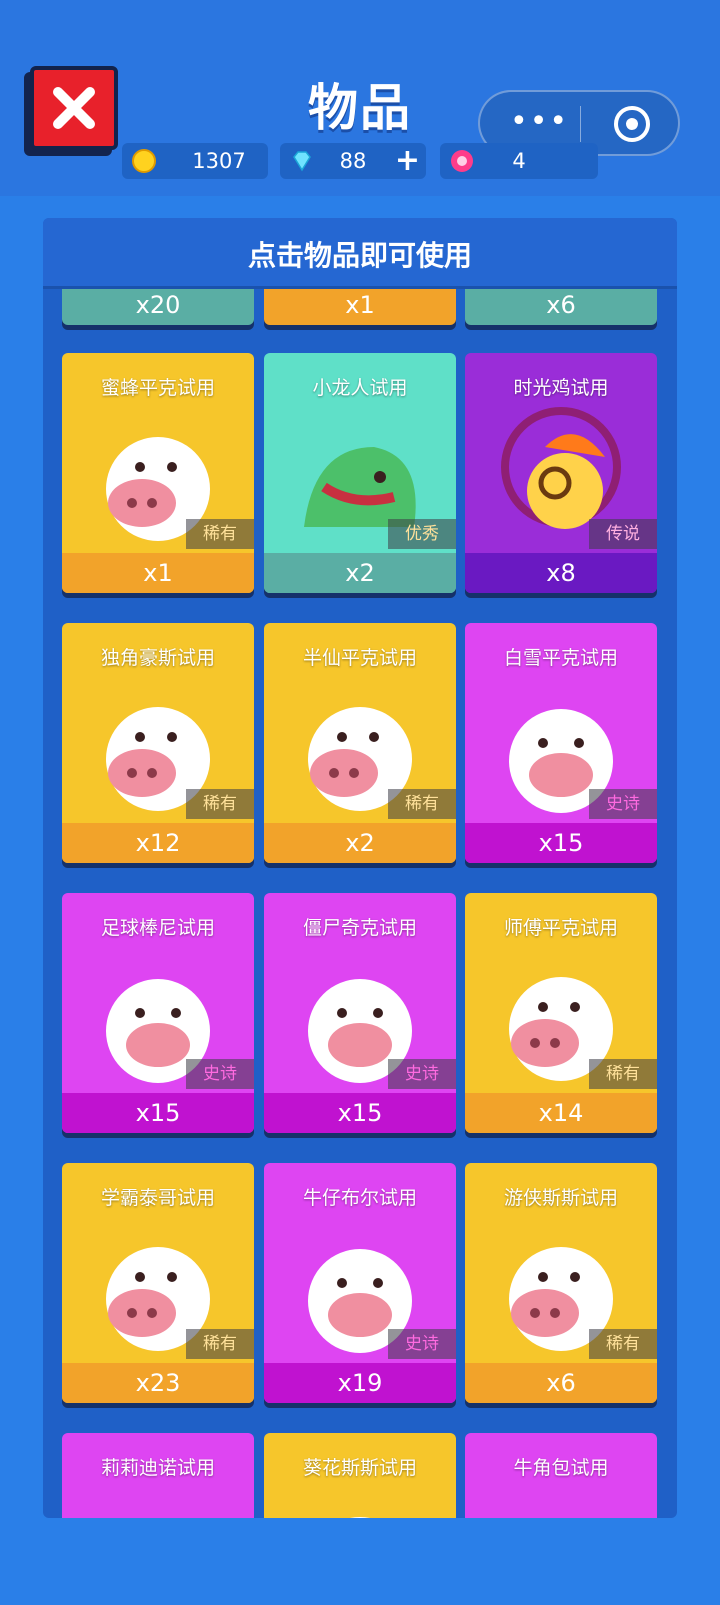 The image size is (720, 1605). Describe the element at coordinates (360, 743) in the screenshot. I see `item-card: 半仙平克试用稀有 x2` at that location.